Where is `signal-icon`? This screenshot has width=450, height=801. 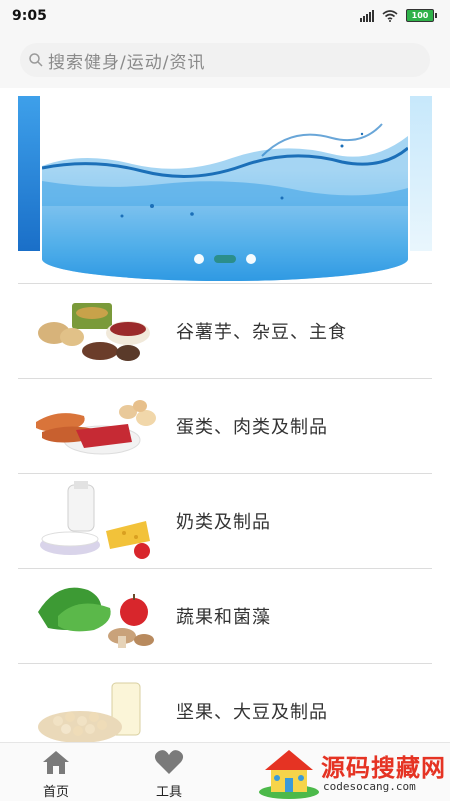 signal-icon is located at coordinates (367, 15).